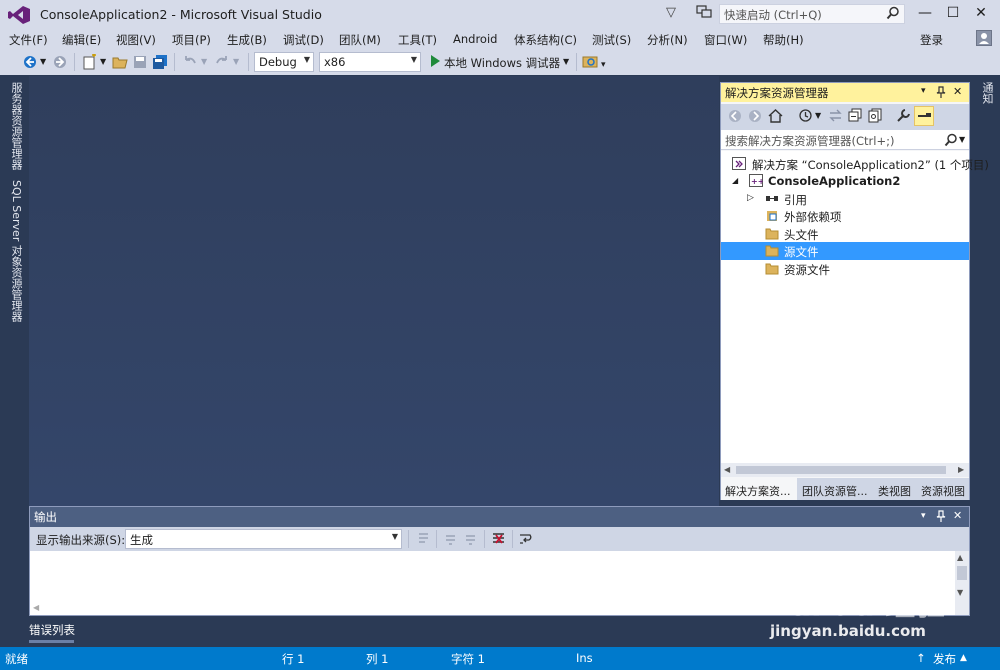 The width and height of the screenshot is (1000, 670). Describe the element at coordinates (894, 491) in the screenshot. I see `tab-class-view: 类视图` at that location.